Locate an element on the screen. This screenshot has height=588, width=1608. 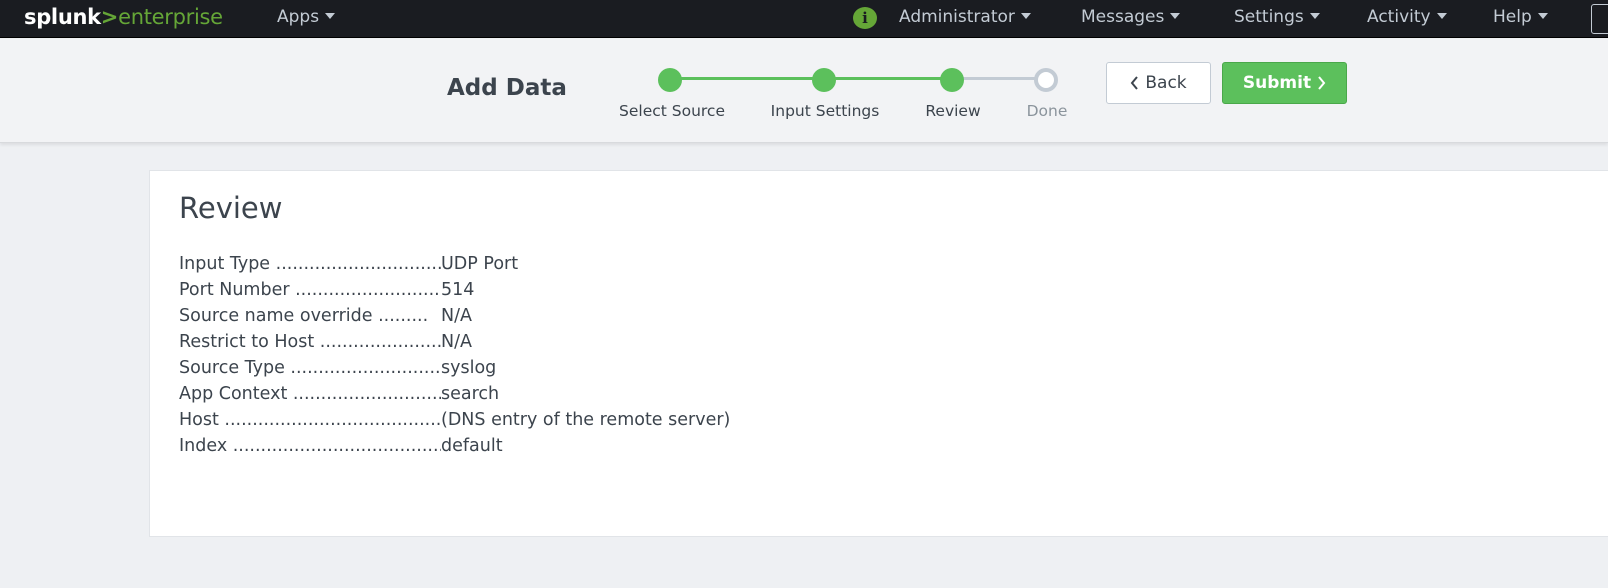
activity-menu: Activity is located at coordinates (1407, 17).